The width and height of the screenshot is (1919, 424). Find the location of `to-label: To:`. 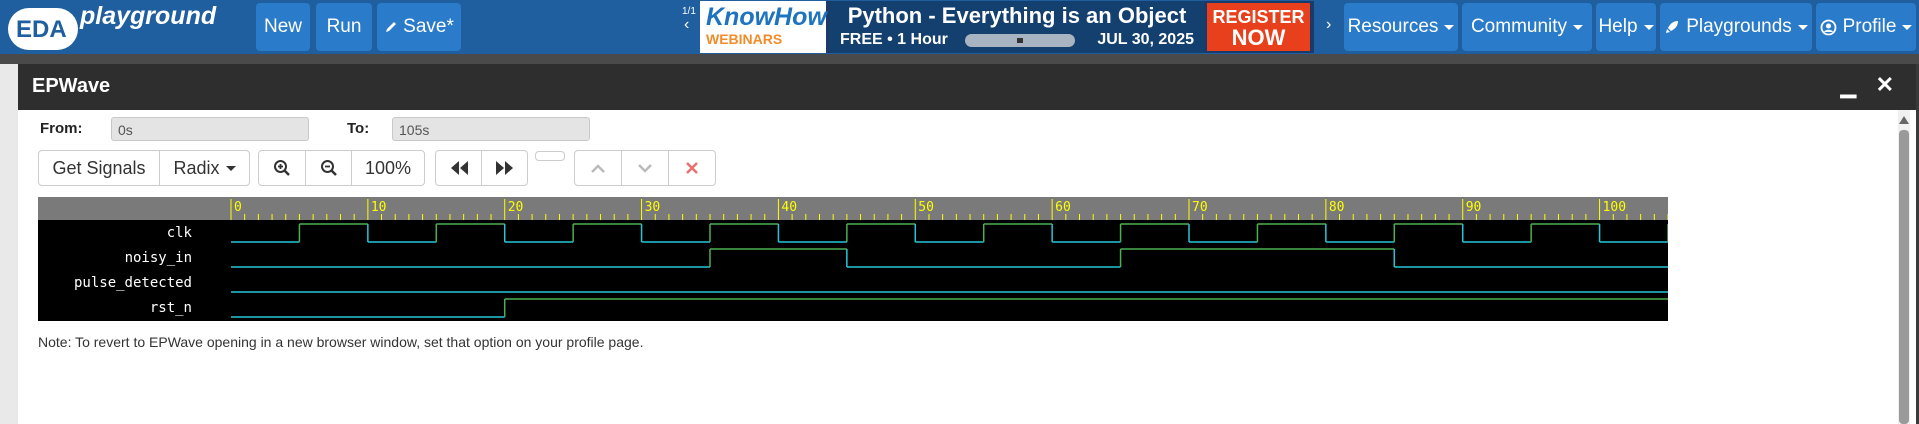

to-label: To: is located at coordinates (358, 128).